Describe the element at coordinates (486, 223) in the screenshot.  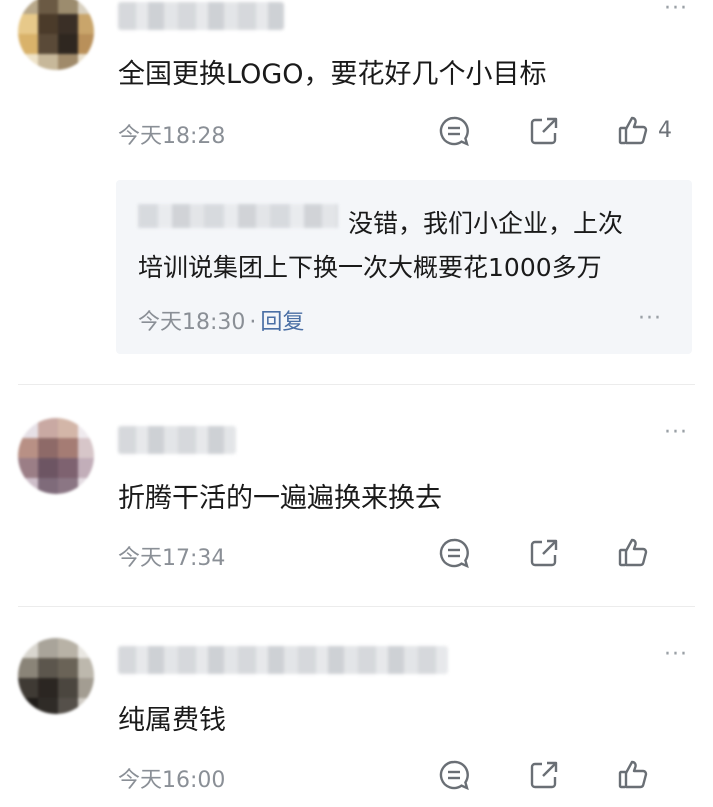
I see `reply-text-line1: 没错，我们小企业，上次` at that location.